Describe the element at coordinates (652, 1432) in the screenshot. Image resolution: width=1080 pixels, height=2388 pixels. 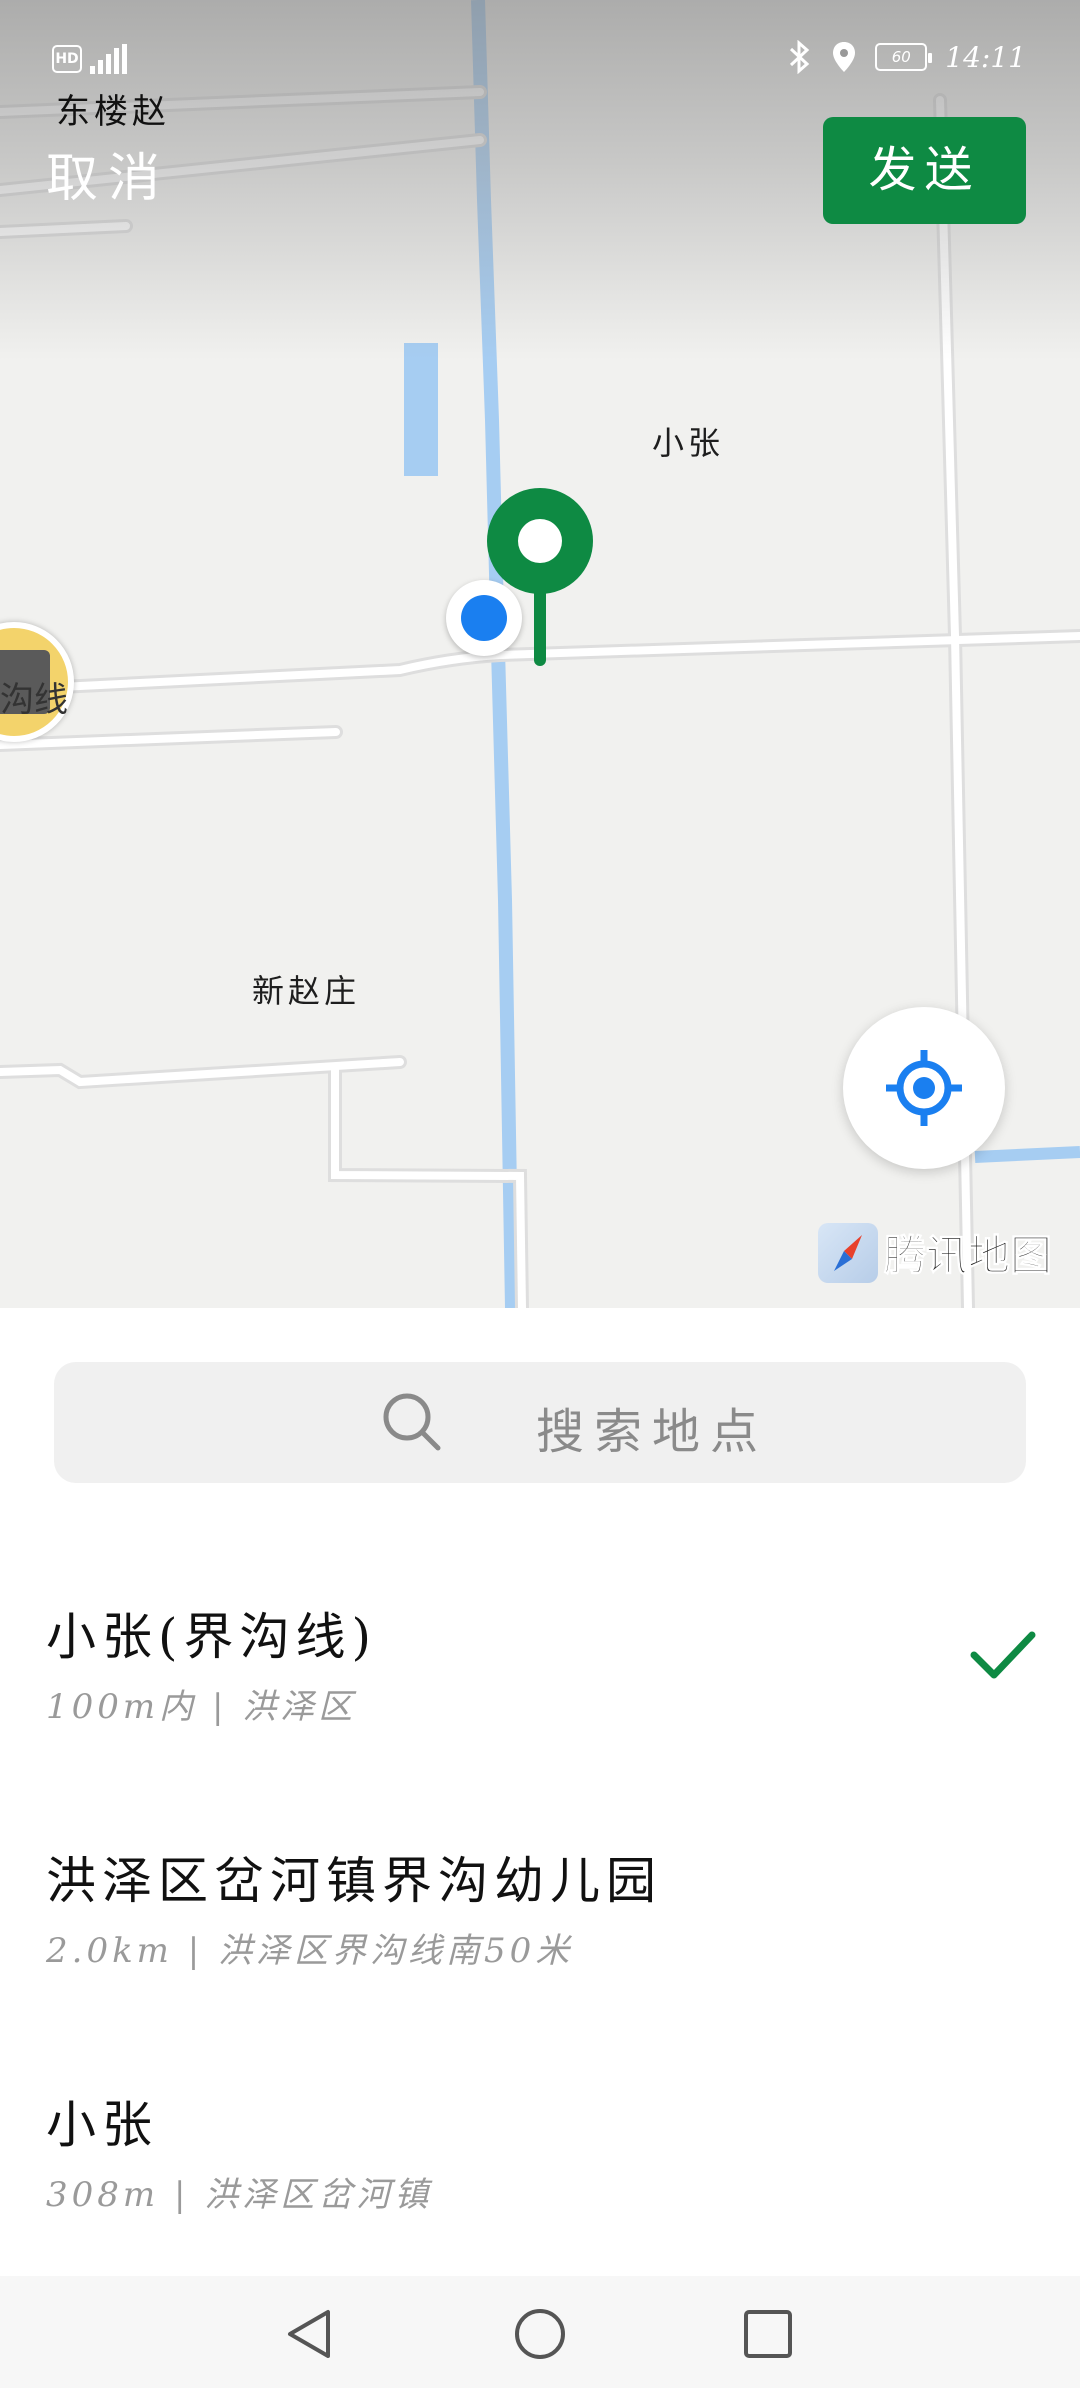
I see `search-placeholder: 搜索地点` at that location.